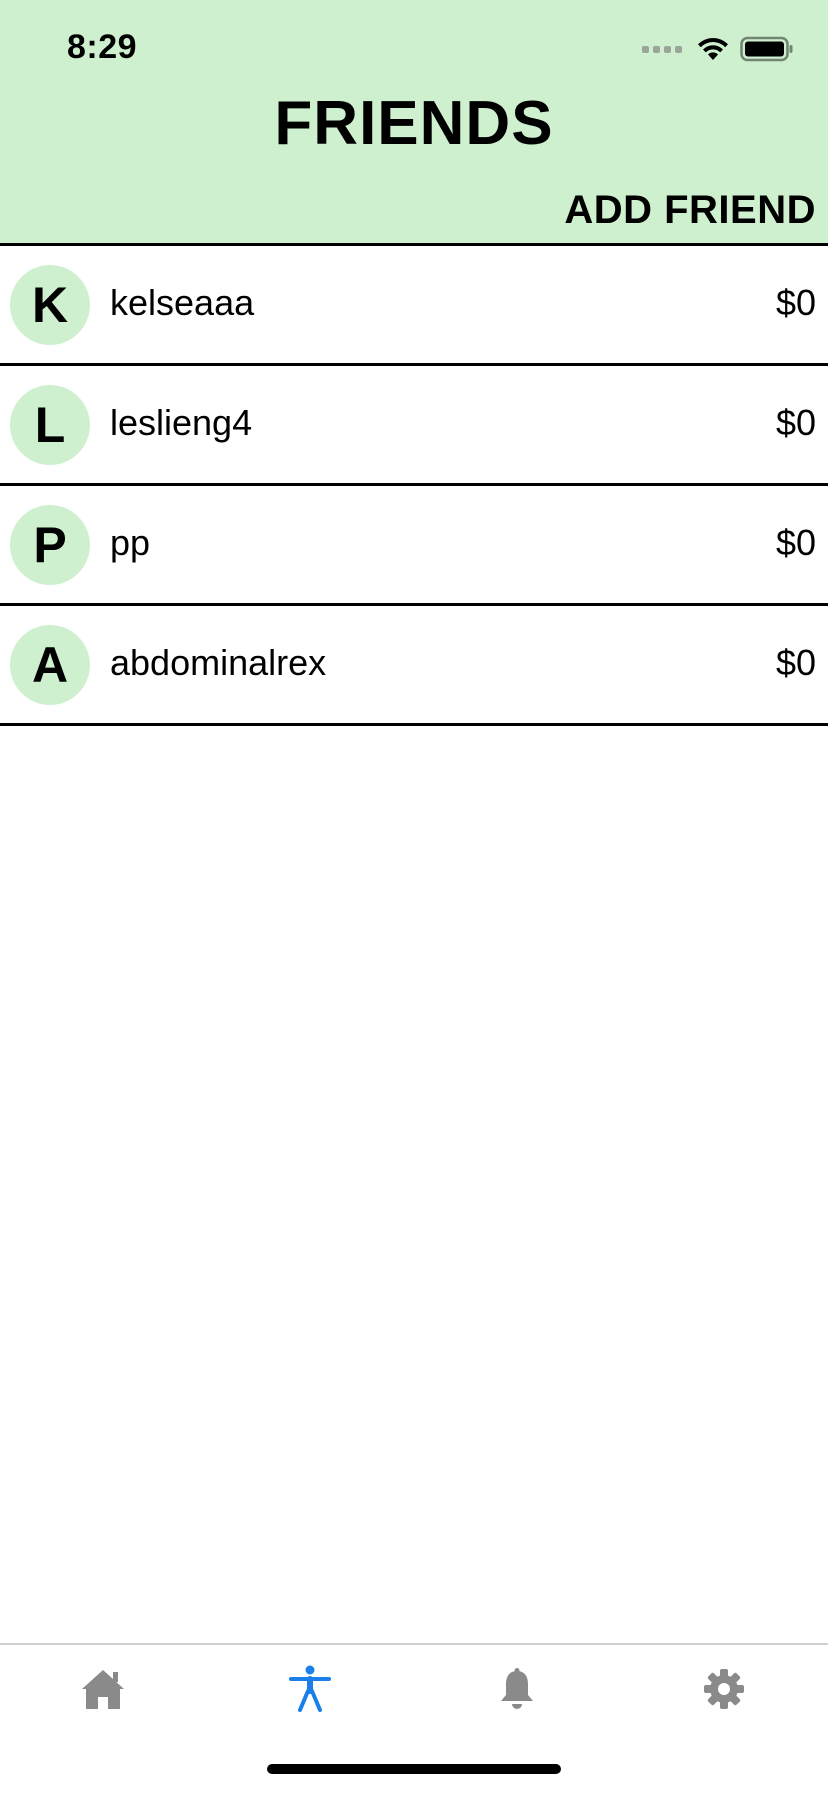 The image size is (828, 1794). What do you see at coordinates (713, 48) in the screenshot?
I see `wifi-icon` at bounding box center [713, 48].